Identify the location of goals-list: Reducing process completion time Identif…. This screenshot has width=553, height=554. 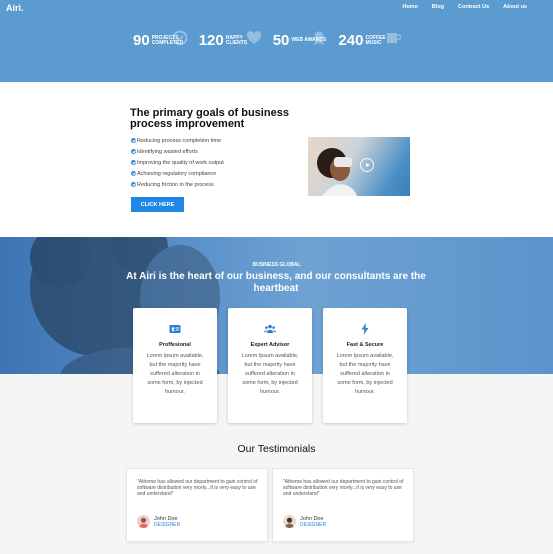
(177, 162).